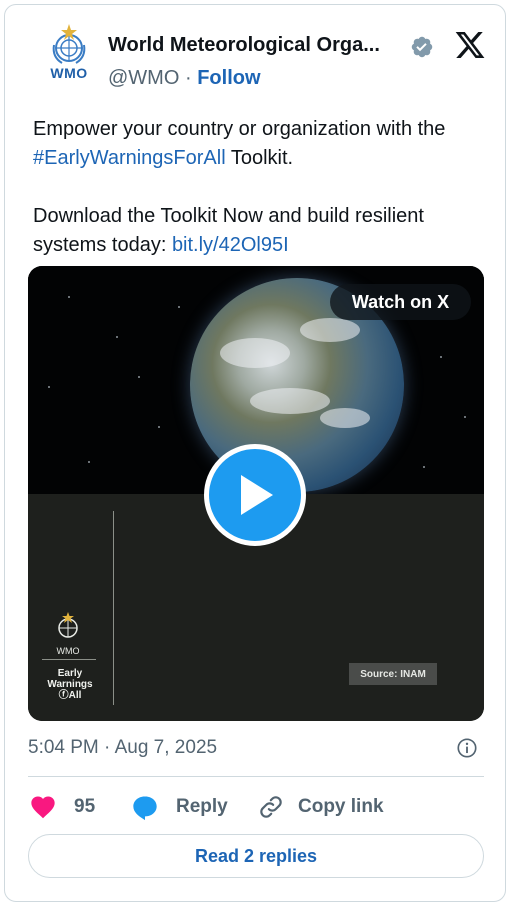 This screenshot has width=510, height=906. I want to click on ew-line-2: Warnings, so click(70, 684).